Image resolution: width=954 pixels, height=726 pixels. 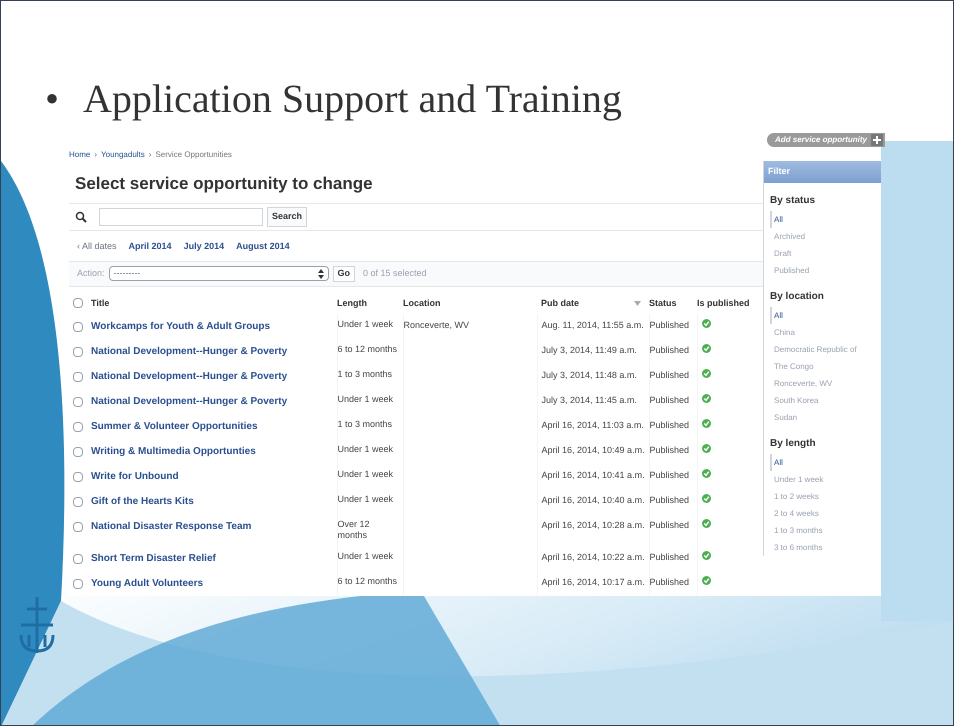 What do you see at coordinates (560, 303) in the screenshot?
I see `column-header: Pub date` at bounding box center [560, 303].